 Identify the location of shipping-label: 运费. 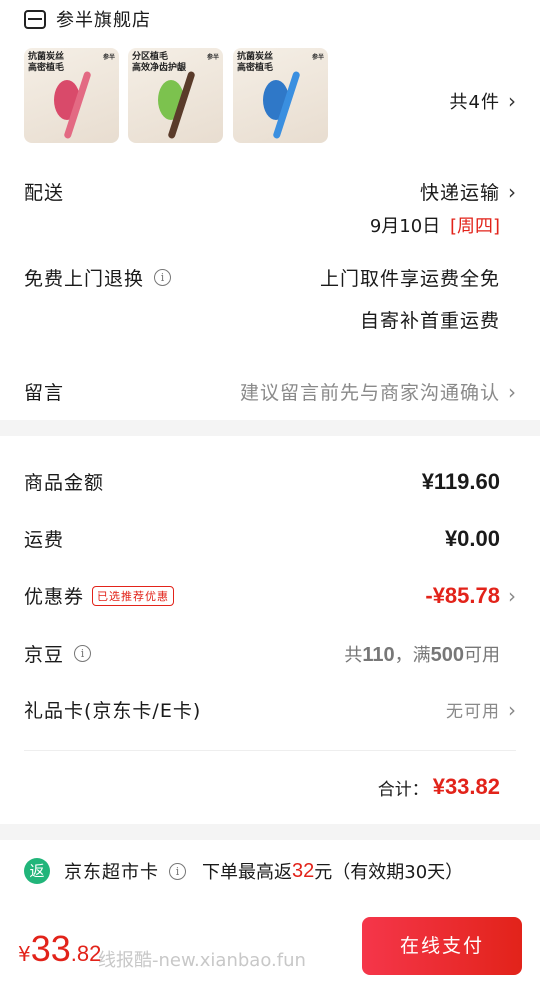
(44, 540).